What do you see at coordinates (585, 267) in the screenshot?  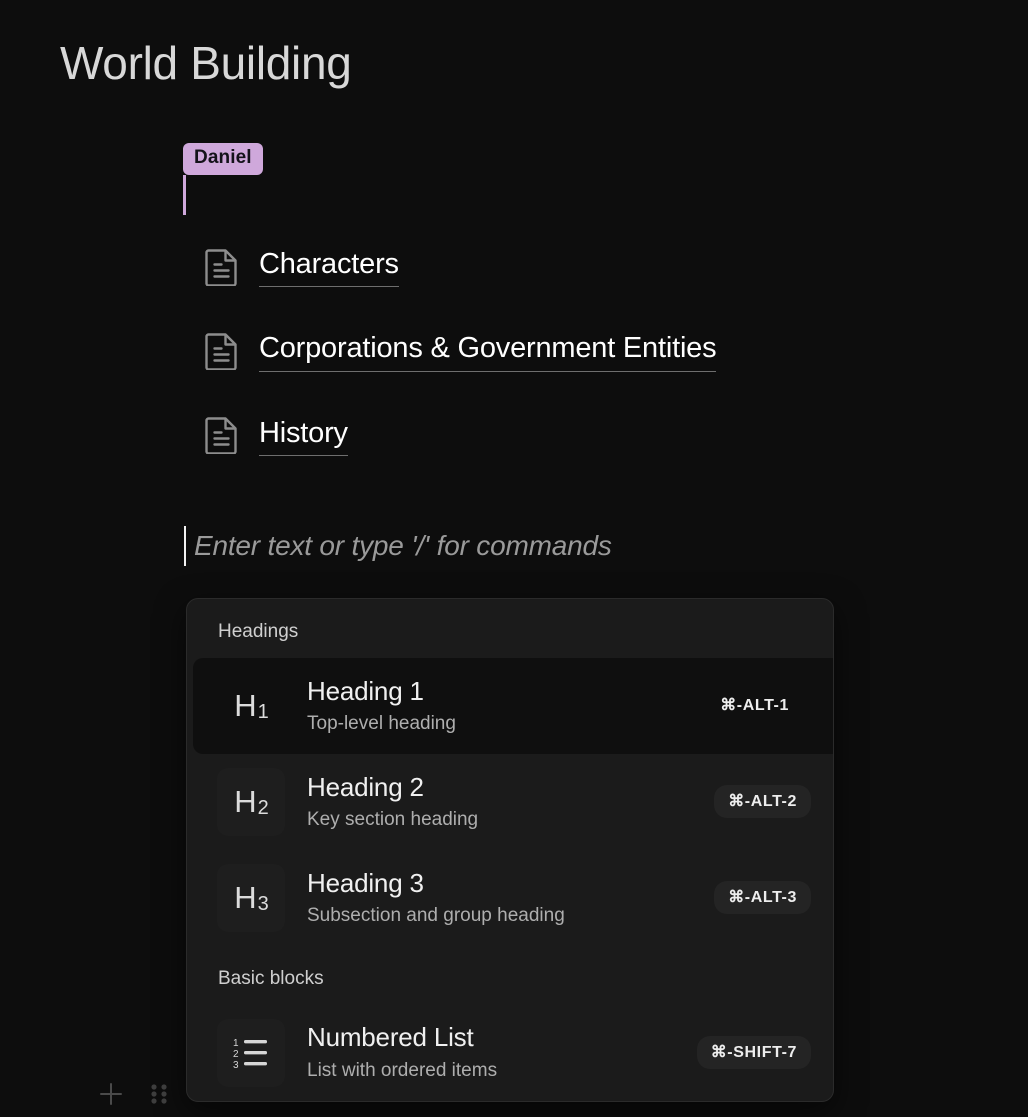 I see `doc-link-characters: Characters` at bounding box center [585, 267].